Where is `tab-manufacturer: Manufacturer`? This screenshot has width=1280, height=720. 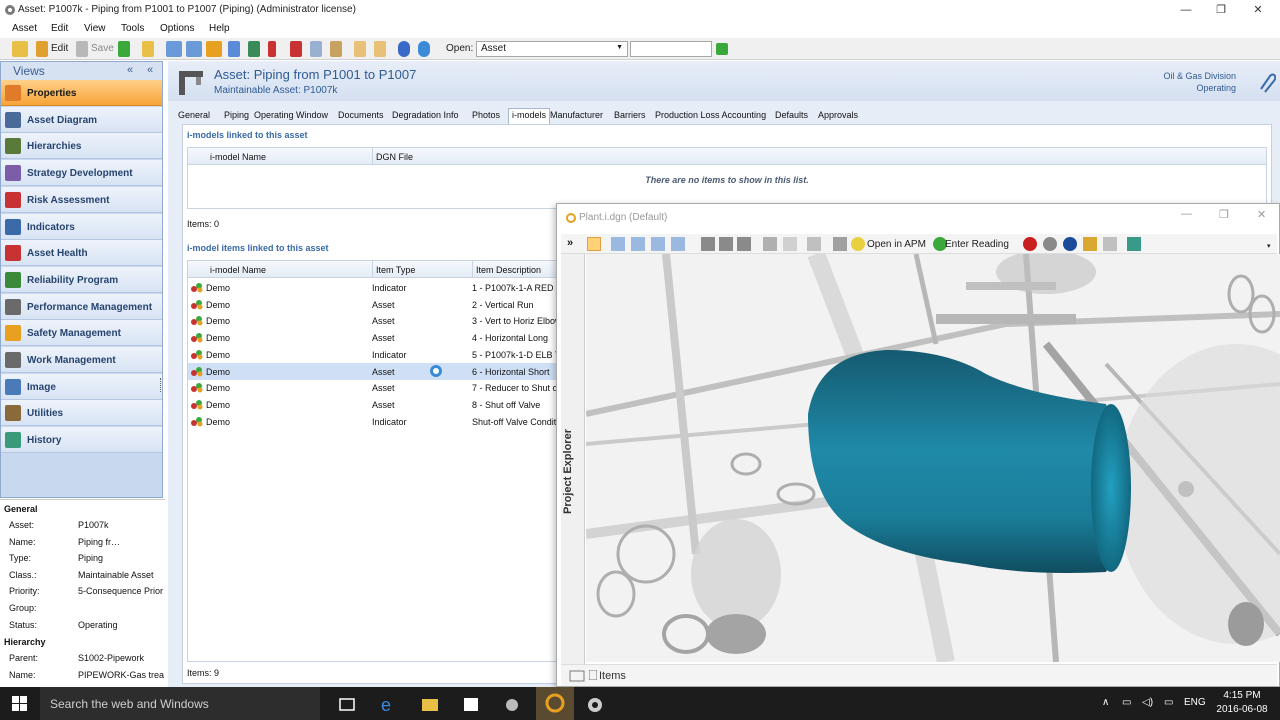 tab-manufacturer: Manufacturer is located at coordinates (576, 116).